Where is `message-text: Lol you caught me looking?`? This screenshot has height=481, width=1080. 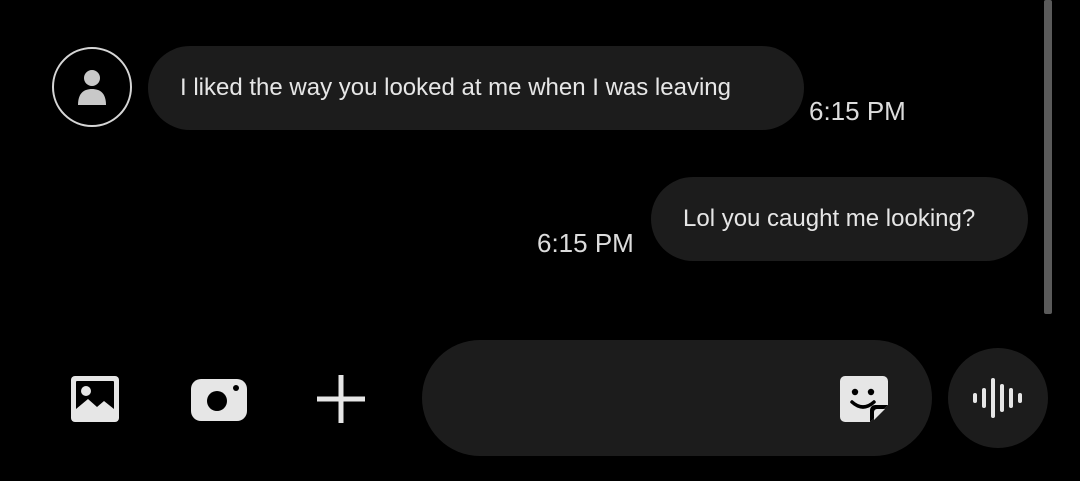
message-text: Lol you caught me looking? is located at coordinates (829, 218).